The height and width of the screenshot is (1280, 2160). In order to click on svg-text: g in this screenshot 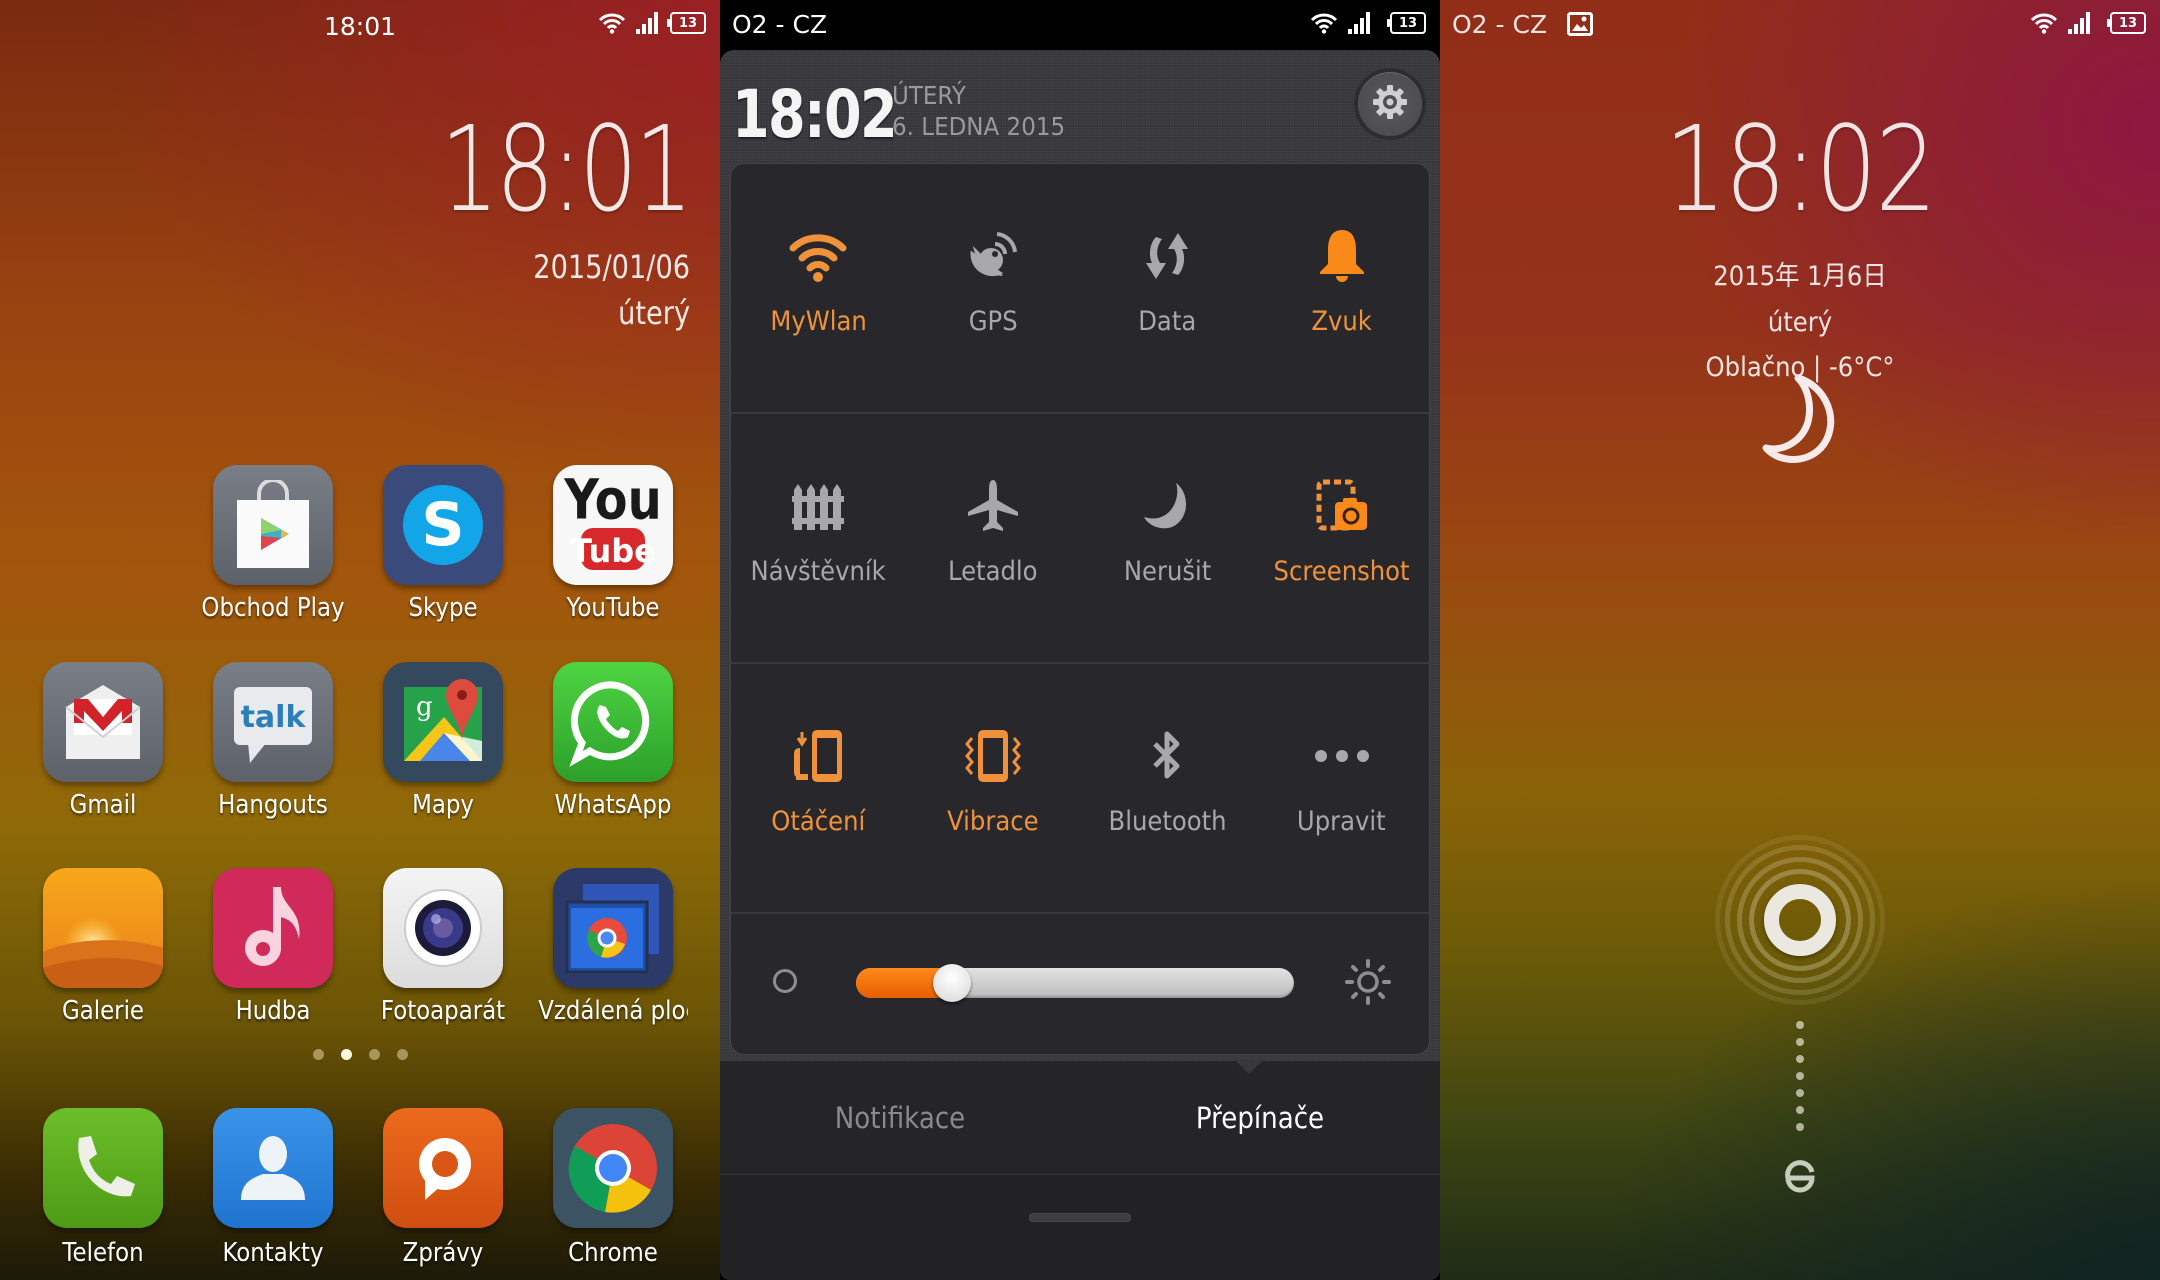, I will do `click(424, 707)`.